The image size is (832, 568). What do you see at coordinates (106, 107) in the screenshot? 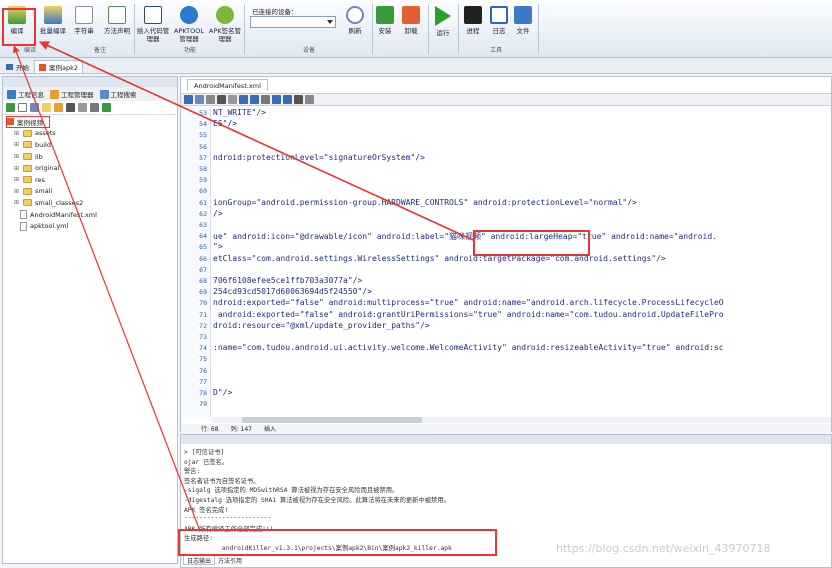
I see `add-icon` at bounding box center [106, 107].